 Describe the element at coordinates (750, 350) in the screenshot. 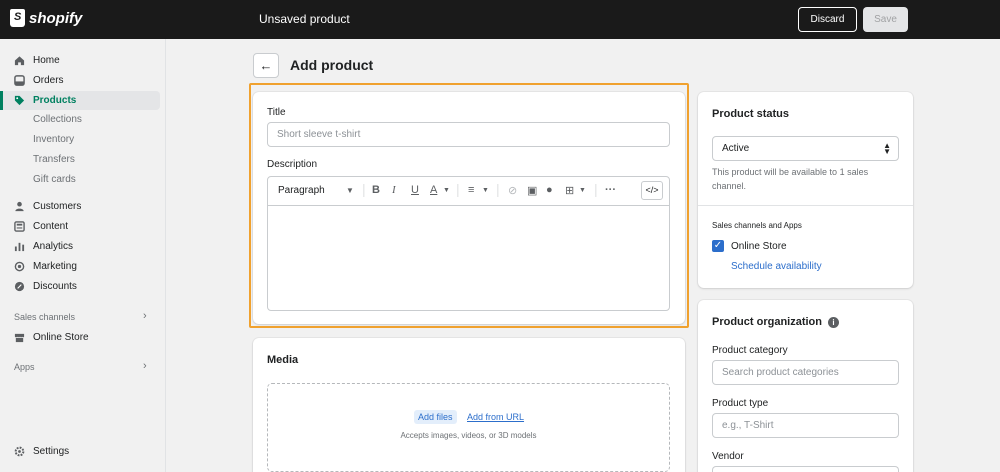

I see `category-label: Product category` at that location.